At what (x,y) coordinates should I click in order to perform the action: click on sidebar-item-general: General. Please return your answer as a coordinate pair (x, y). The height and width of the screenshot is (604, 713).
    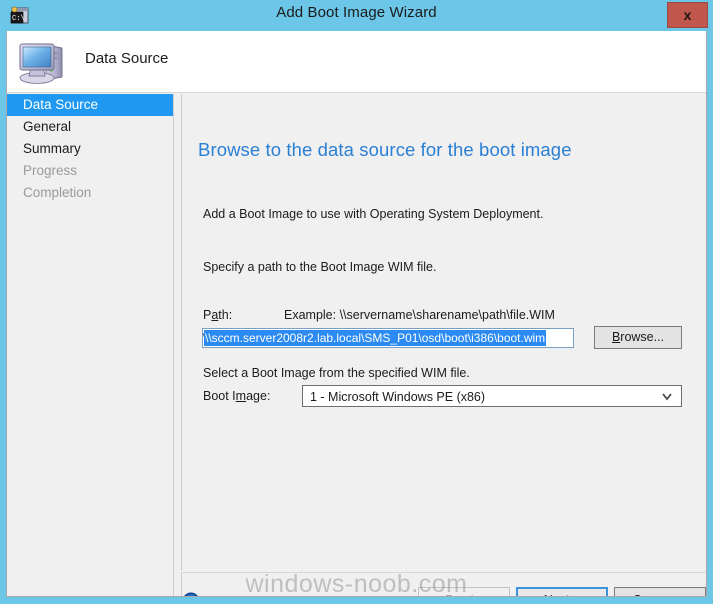
    Looking at the image, I should click on (90, 127).